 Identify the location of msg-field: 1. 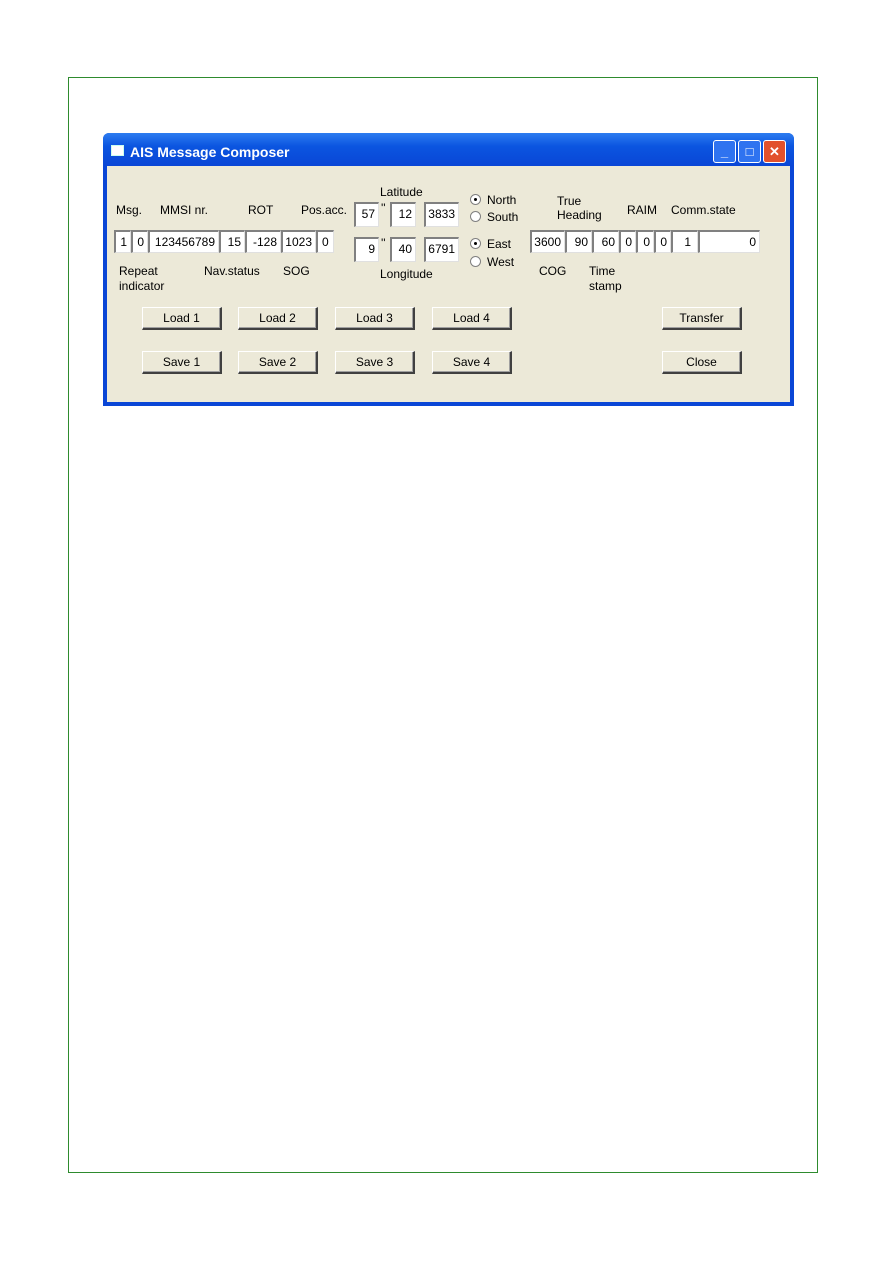
(122, 241).